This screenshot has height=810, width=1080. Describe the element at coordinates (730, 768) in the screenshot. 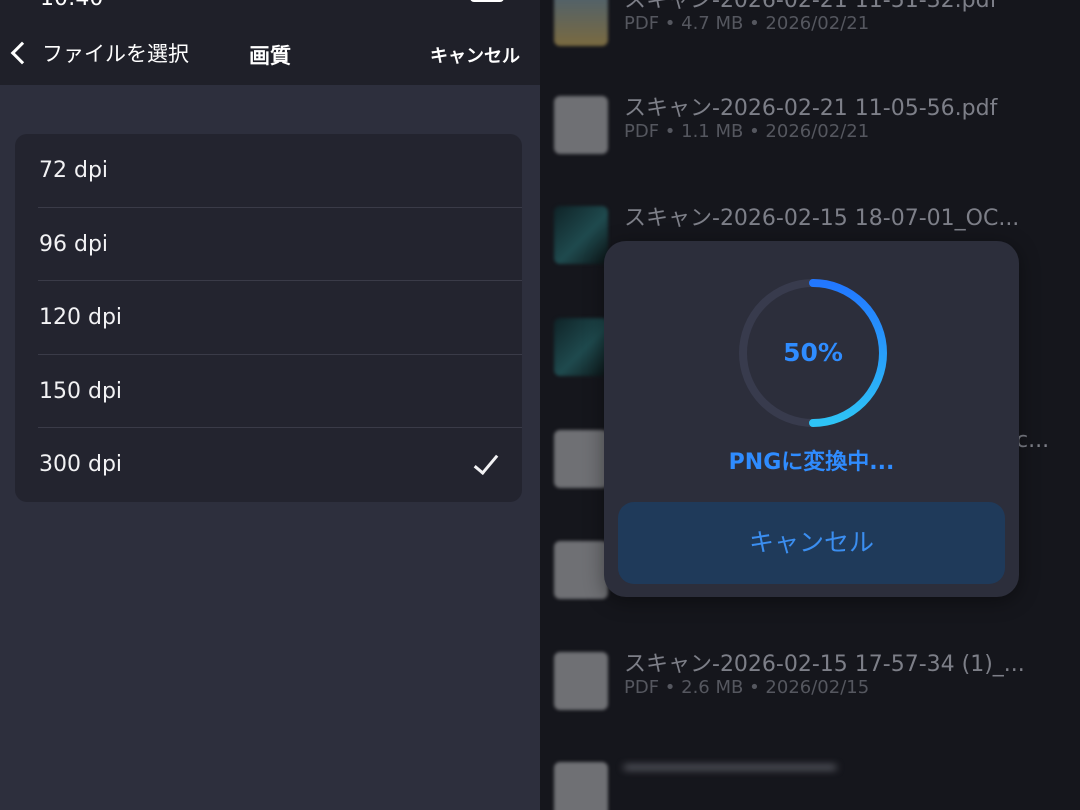

I see `file-name-blurred: ━━━━━━━━━━━━━━━━` at that location.